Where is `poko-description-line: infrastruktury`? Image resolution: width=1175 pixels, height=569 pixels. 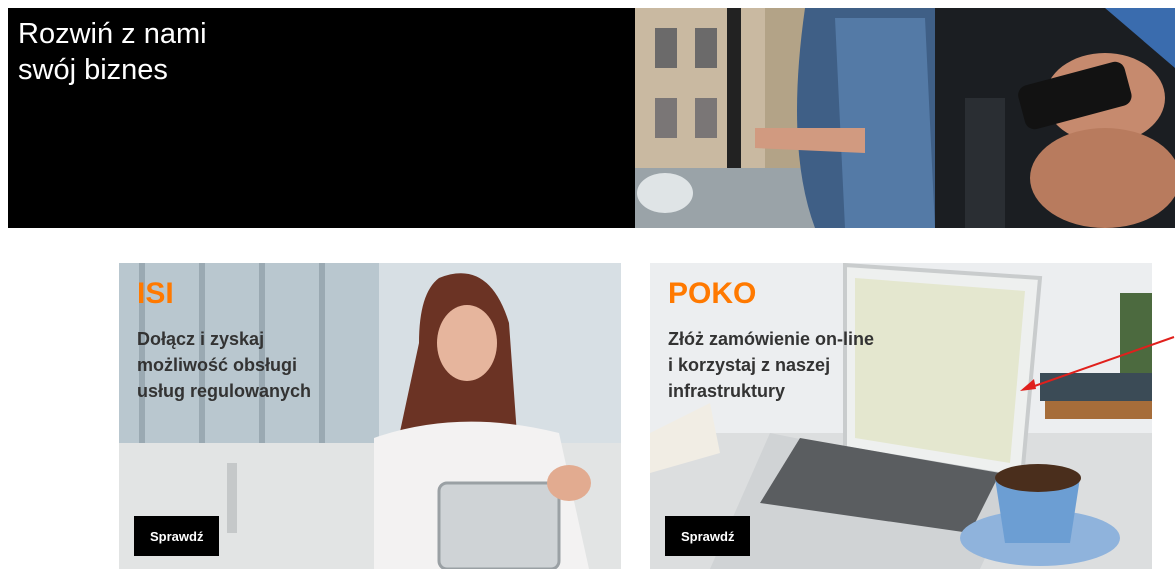 poko-description-line: infrastruktury is located at coordinates (727, 391).